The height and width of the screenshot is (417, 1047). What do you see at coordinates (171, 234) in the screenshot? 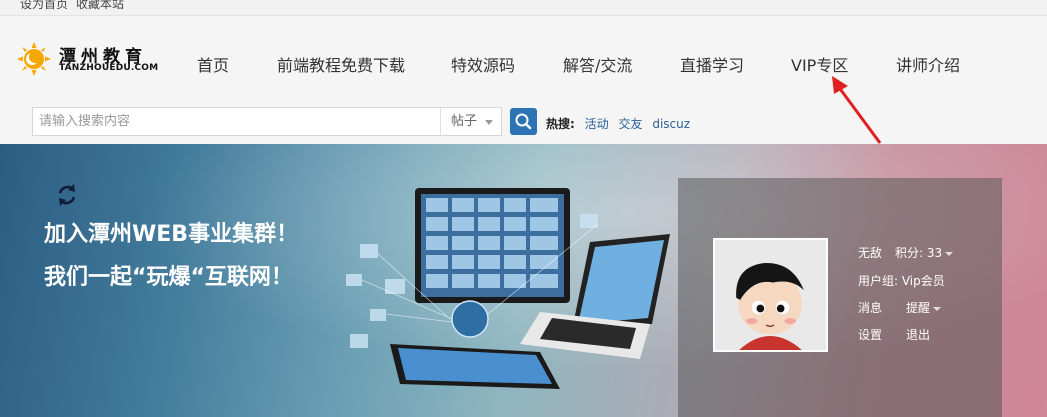
I see `banner-slogan-line1: 加入潭州WEB事业集群！` at bounding box center [171, 234].